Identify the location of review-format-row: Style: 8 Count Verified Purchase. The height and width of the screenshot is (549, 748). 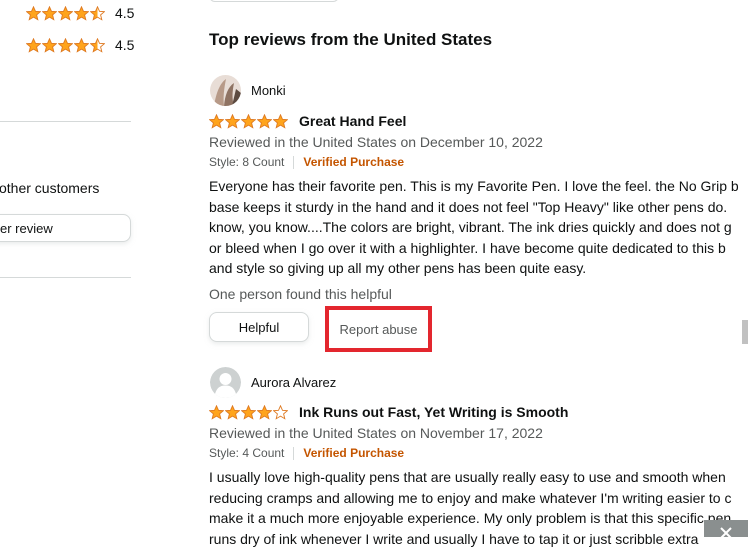
(306, 162).